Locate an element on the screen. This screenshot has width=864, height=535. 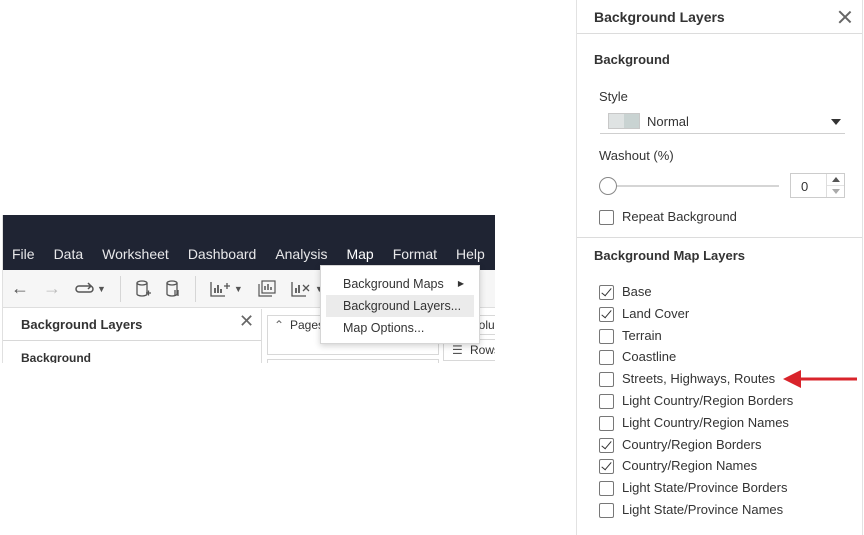
layer-label: Country/Region Borders is located at coordinates (692, 444).